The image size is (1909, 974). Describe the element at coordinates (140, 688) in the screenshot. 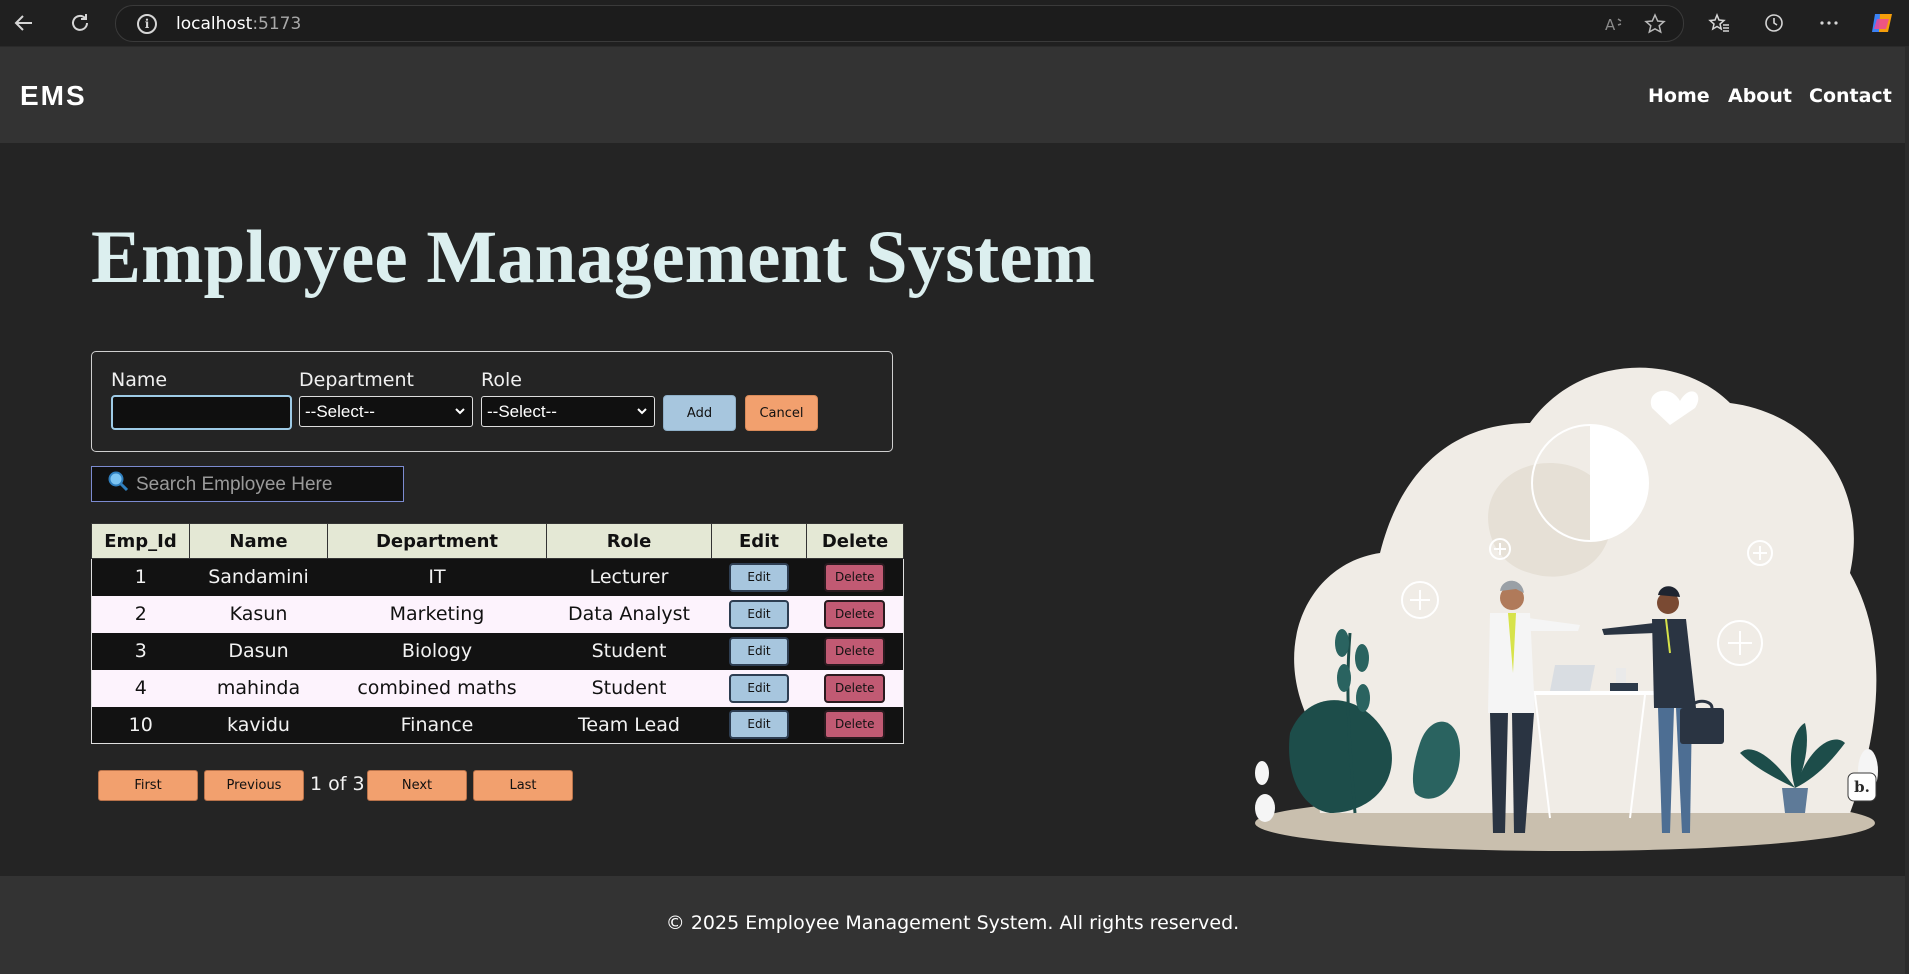

I see `cell-emp-id: 4` at that location.